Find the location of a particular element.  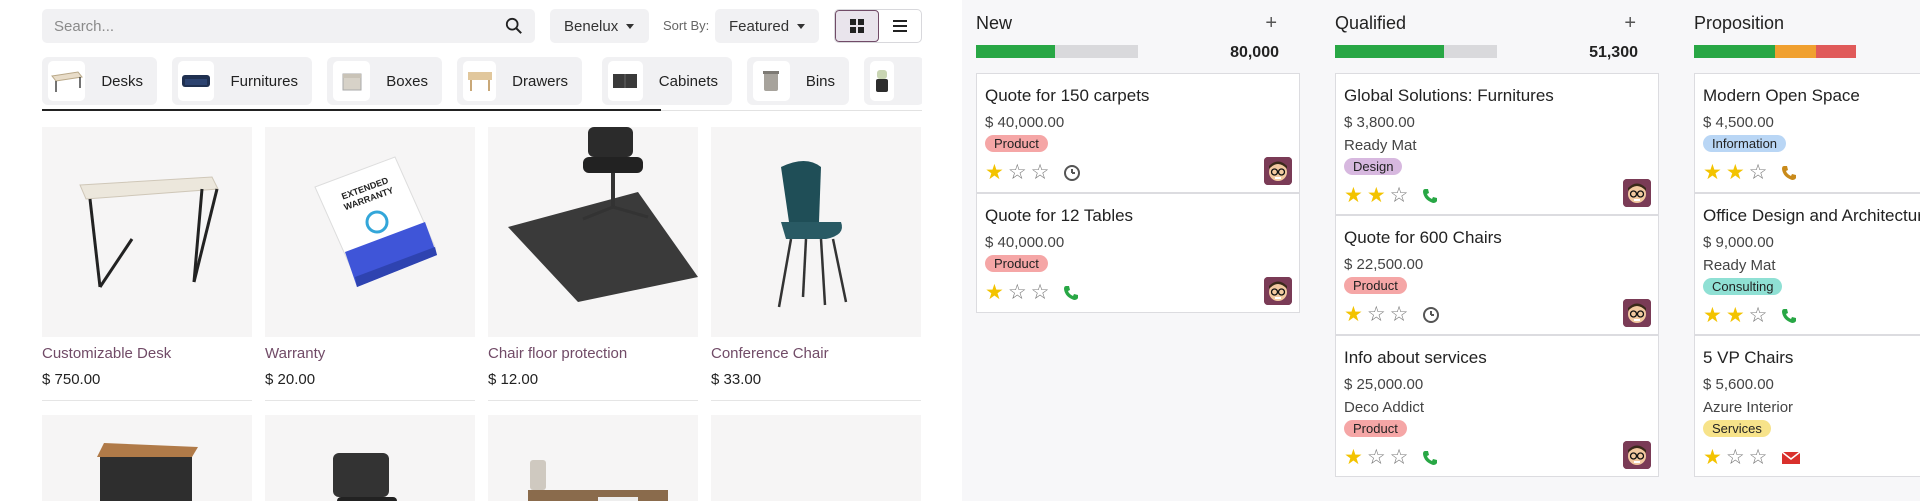

column-title: Proposition is located at coordinates (1739, 23).